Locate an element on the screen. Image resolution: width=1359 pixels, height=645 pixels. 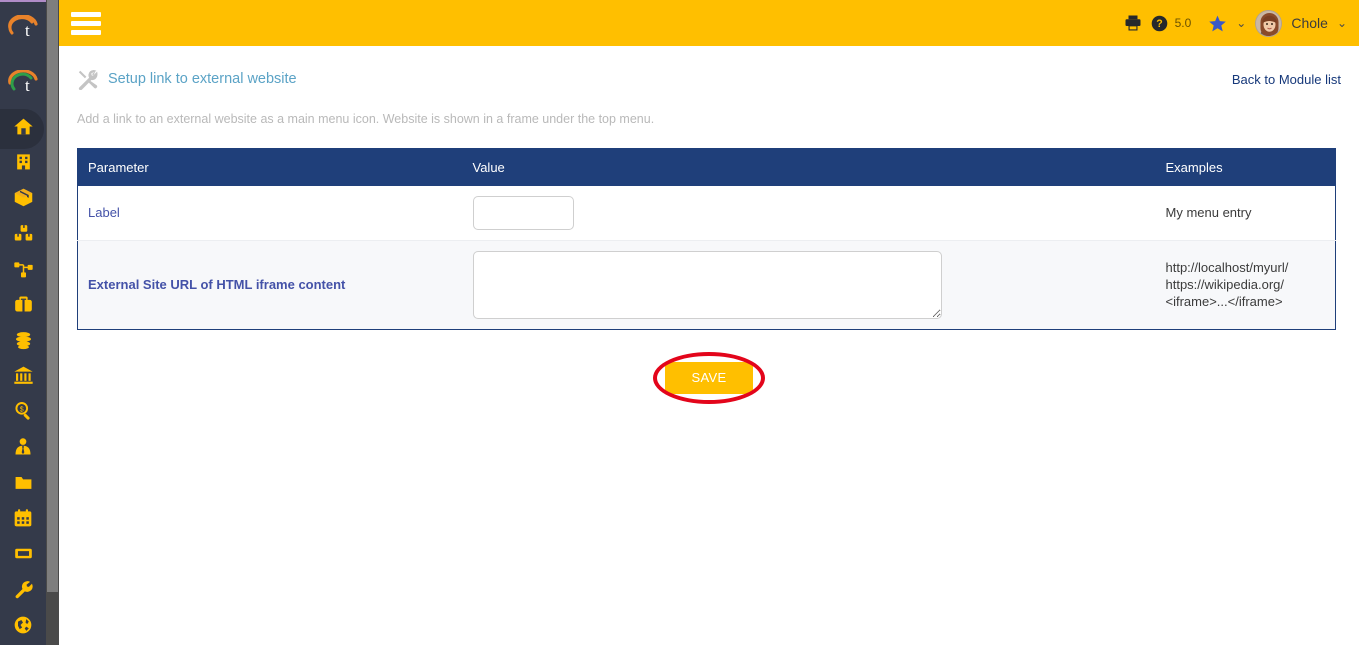
label-input is located at coordinates (523, 212).